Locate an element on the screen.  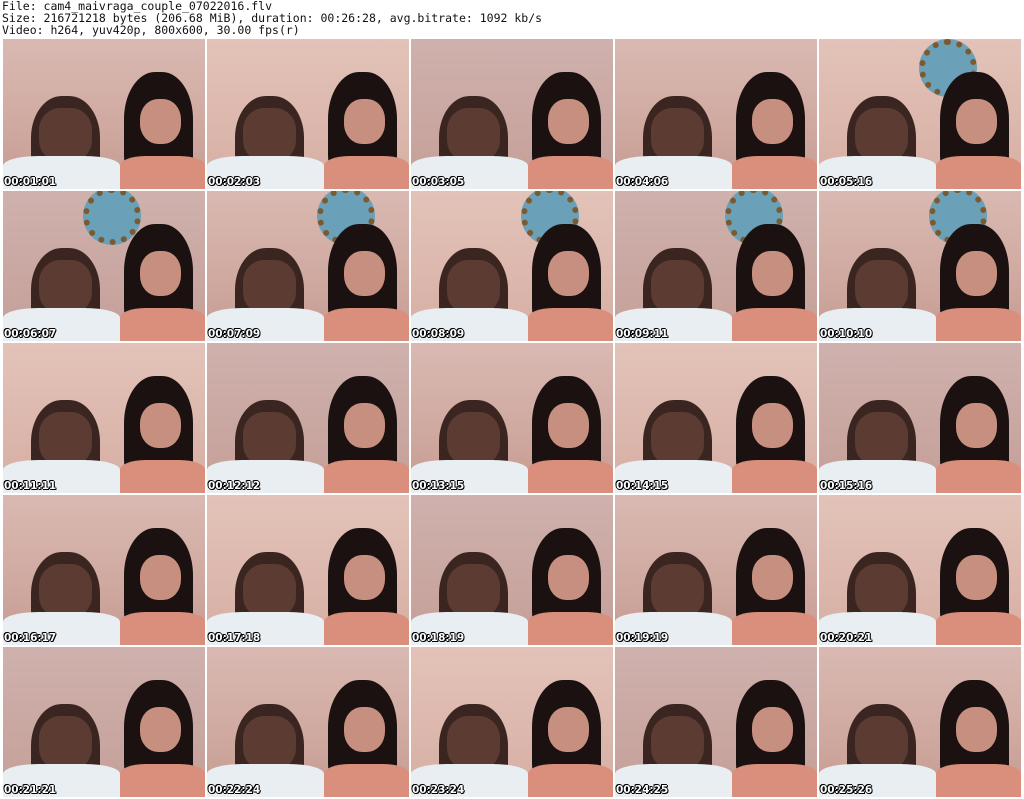
video-frame-thumbnail: 00:06:07 is located at coordinates (104, 266).